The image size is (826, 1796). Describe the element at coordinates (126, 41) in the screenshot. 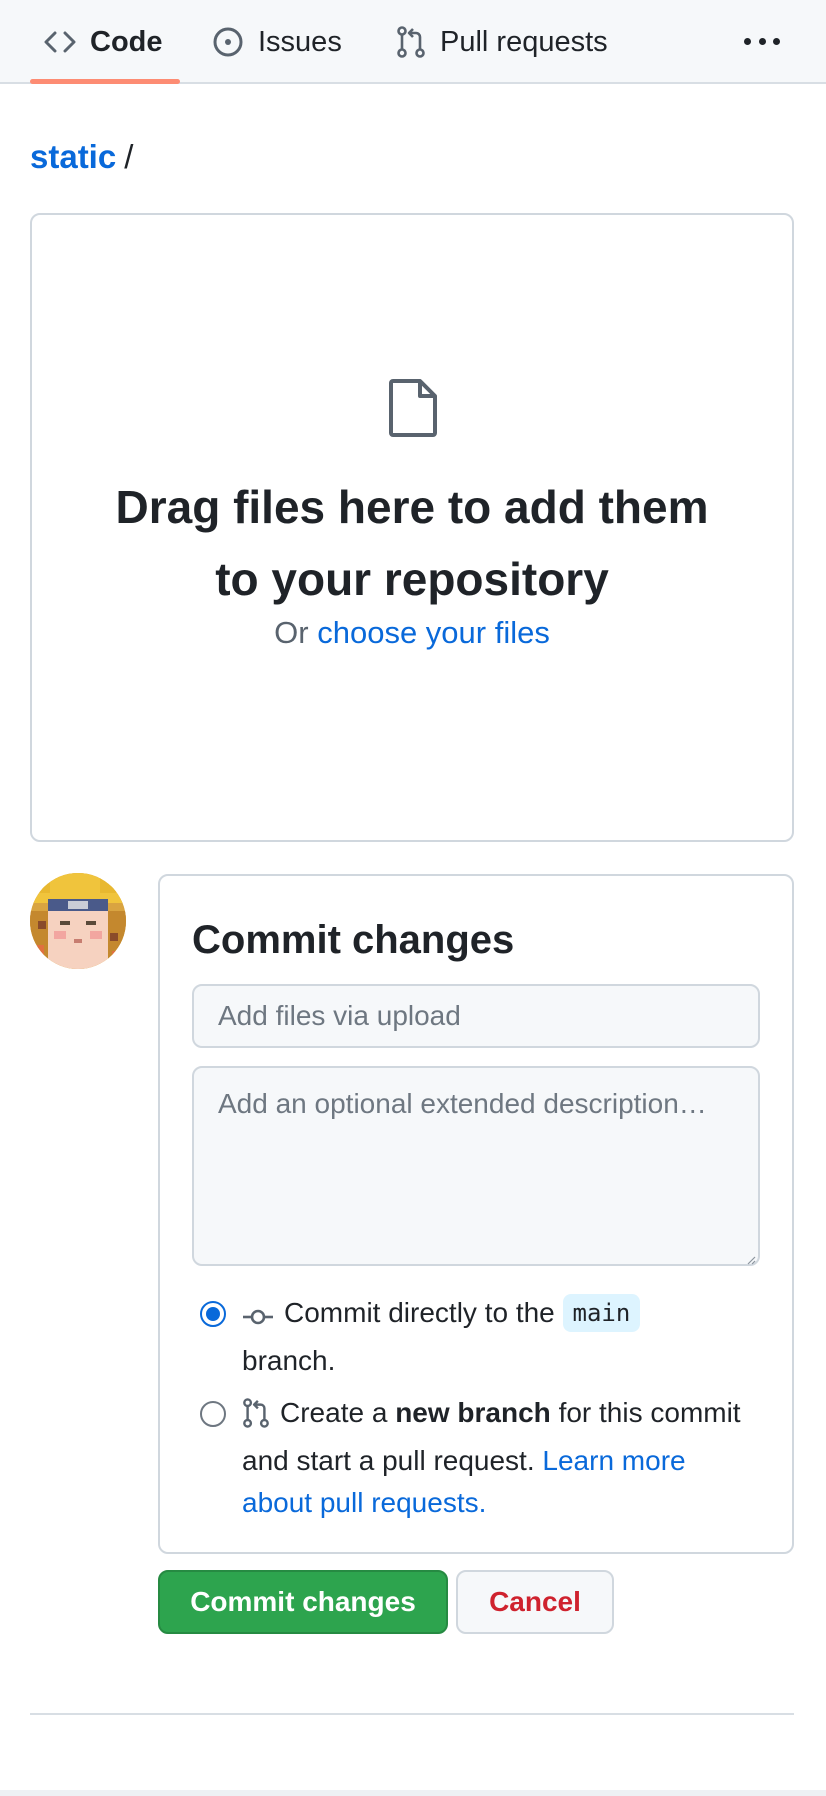

I see `tab-code-label: Code` at that location.